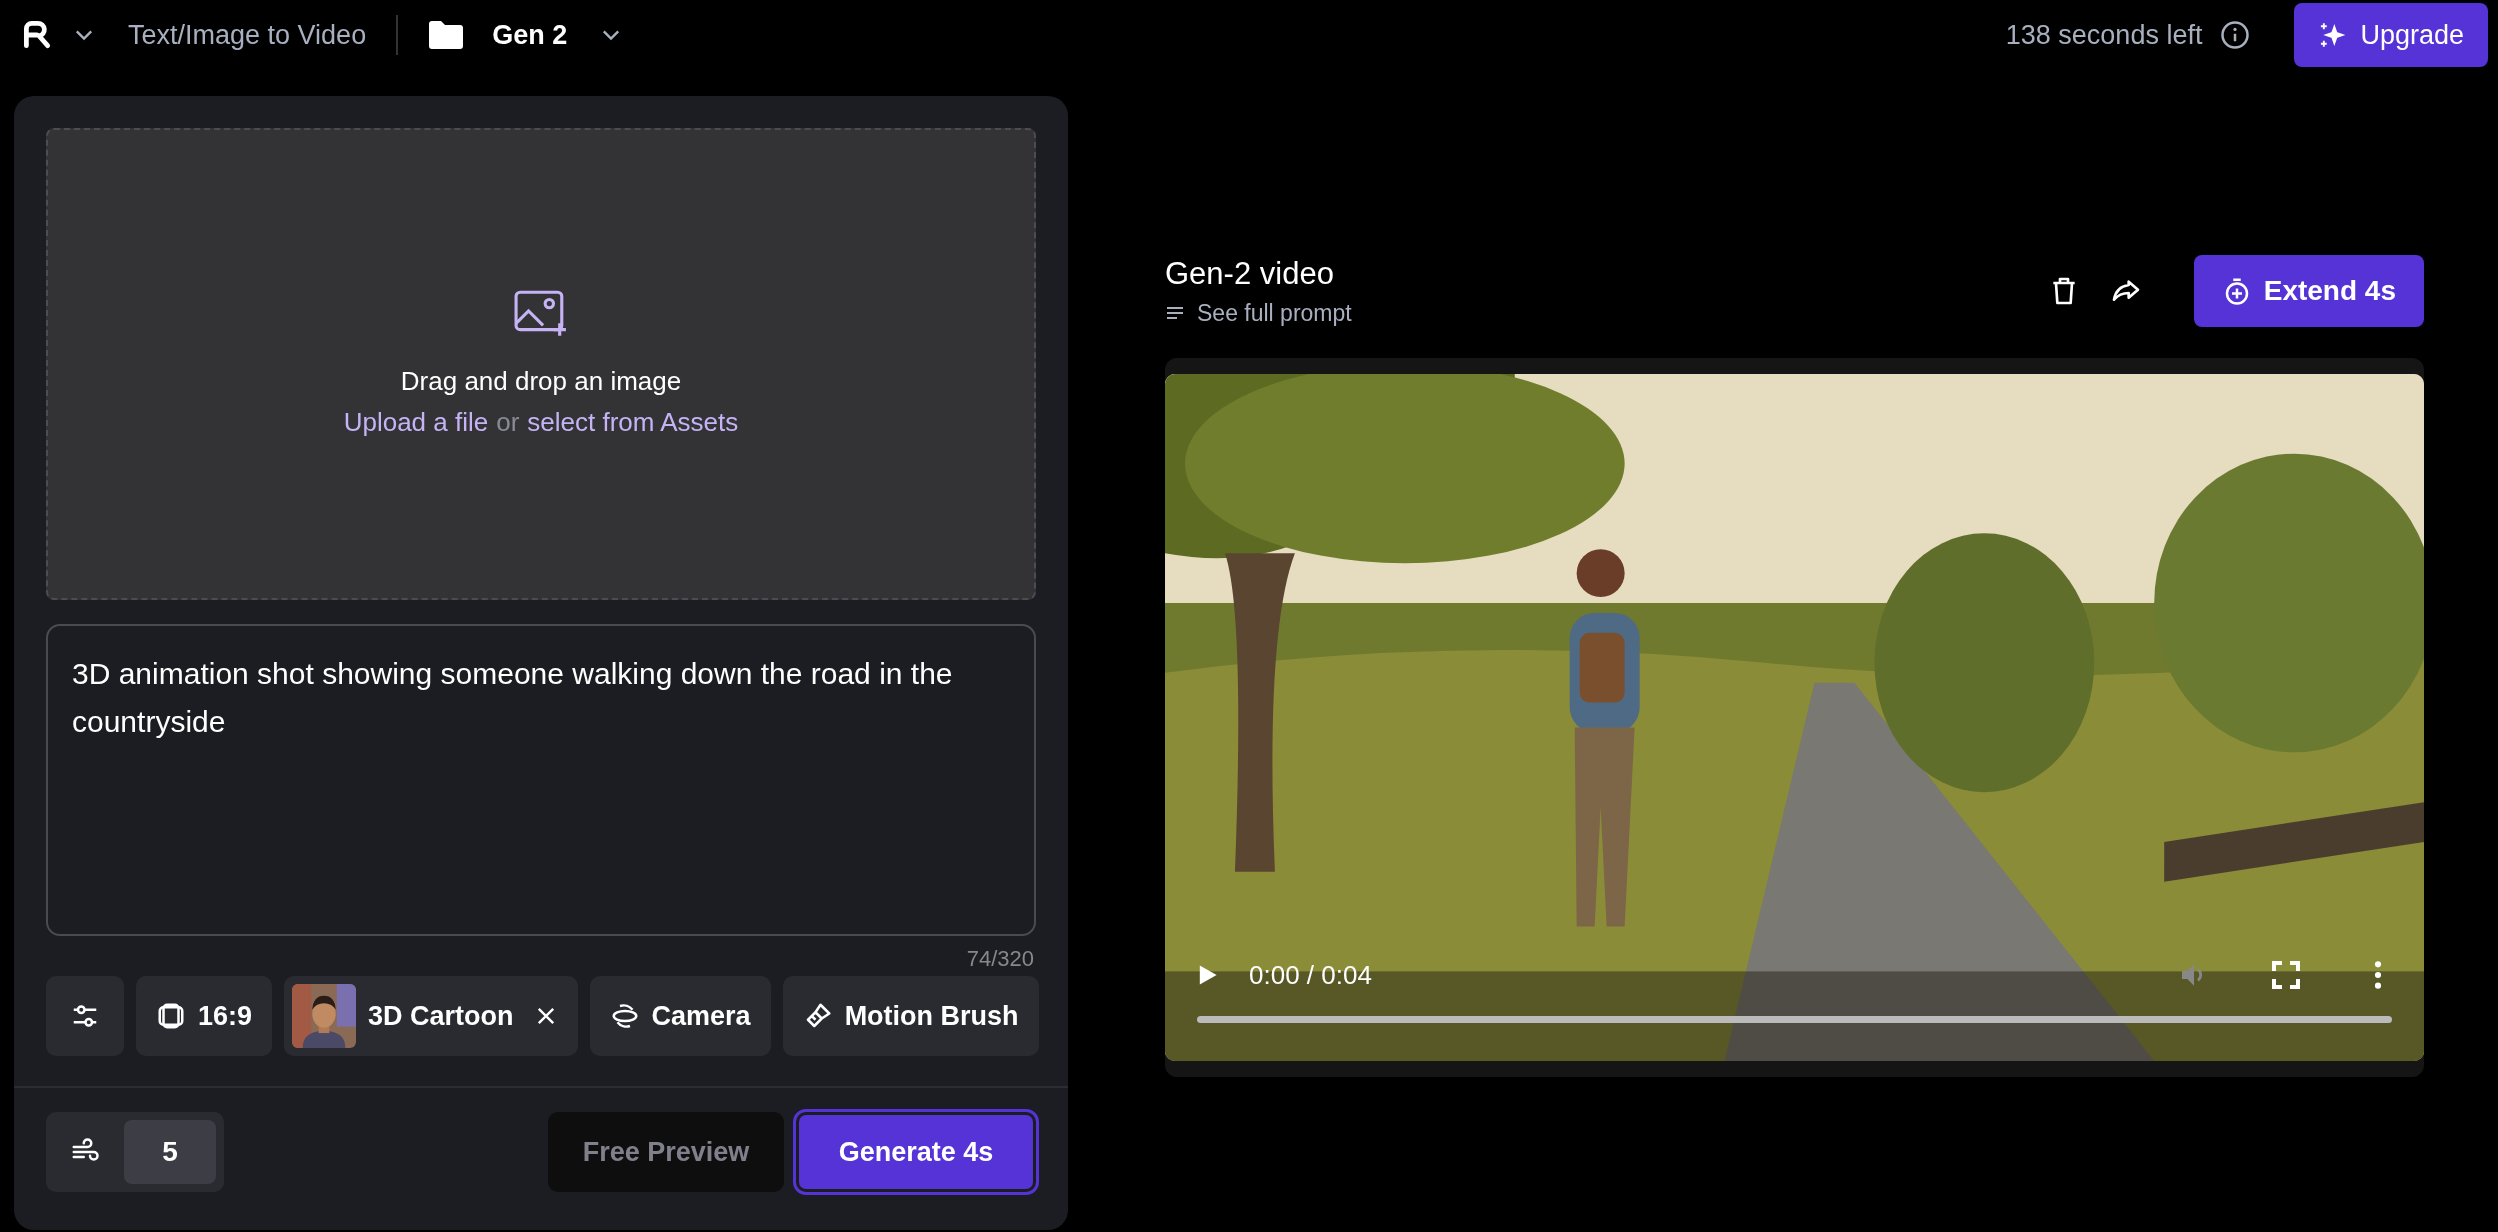  What do you see at coordinates (2391, 35) in the screenshot?
I see `upgrade-button: Upgrade` at bounding box center [2391, 35].